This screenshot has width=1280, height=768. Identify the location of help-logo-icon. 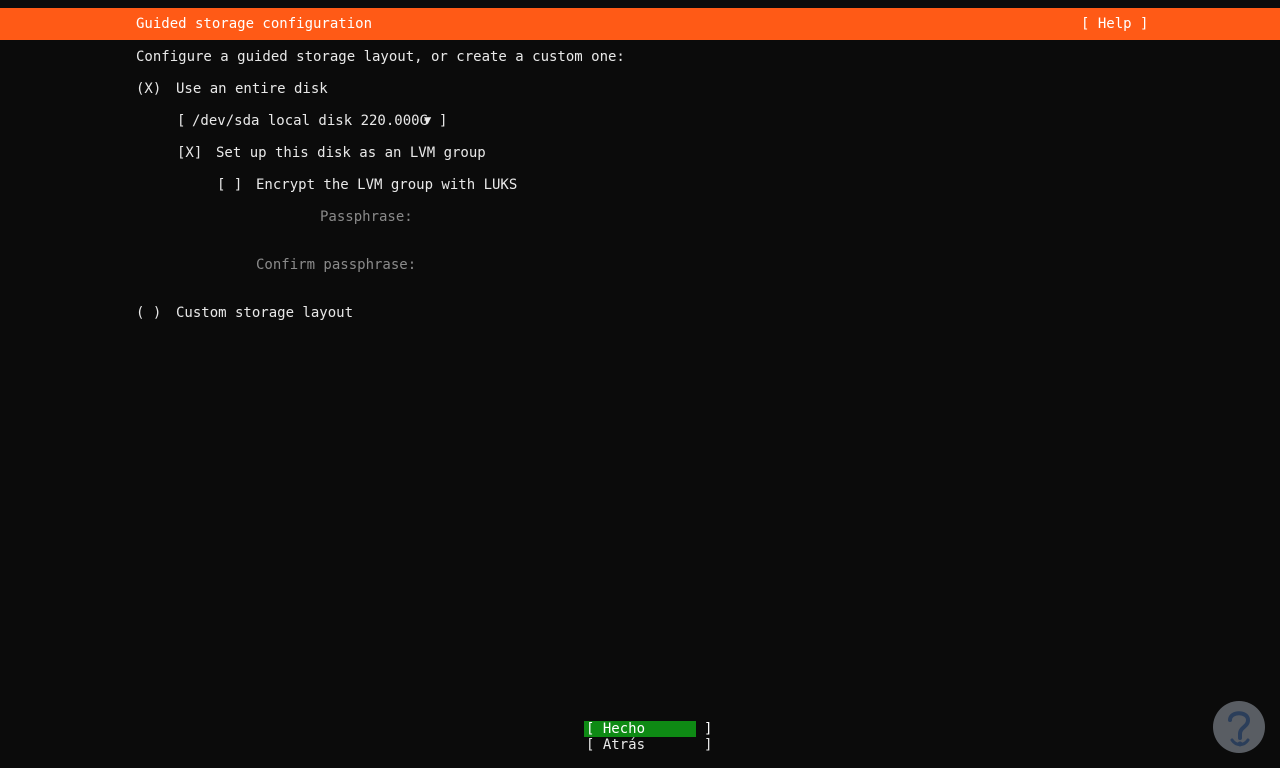
(1239, 727).